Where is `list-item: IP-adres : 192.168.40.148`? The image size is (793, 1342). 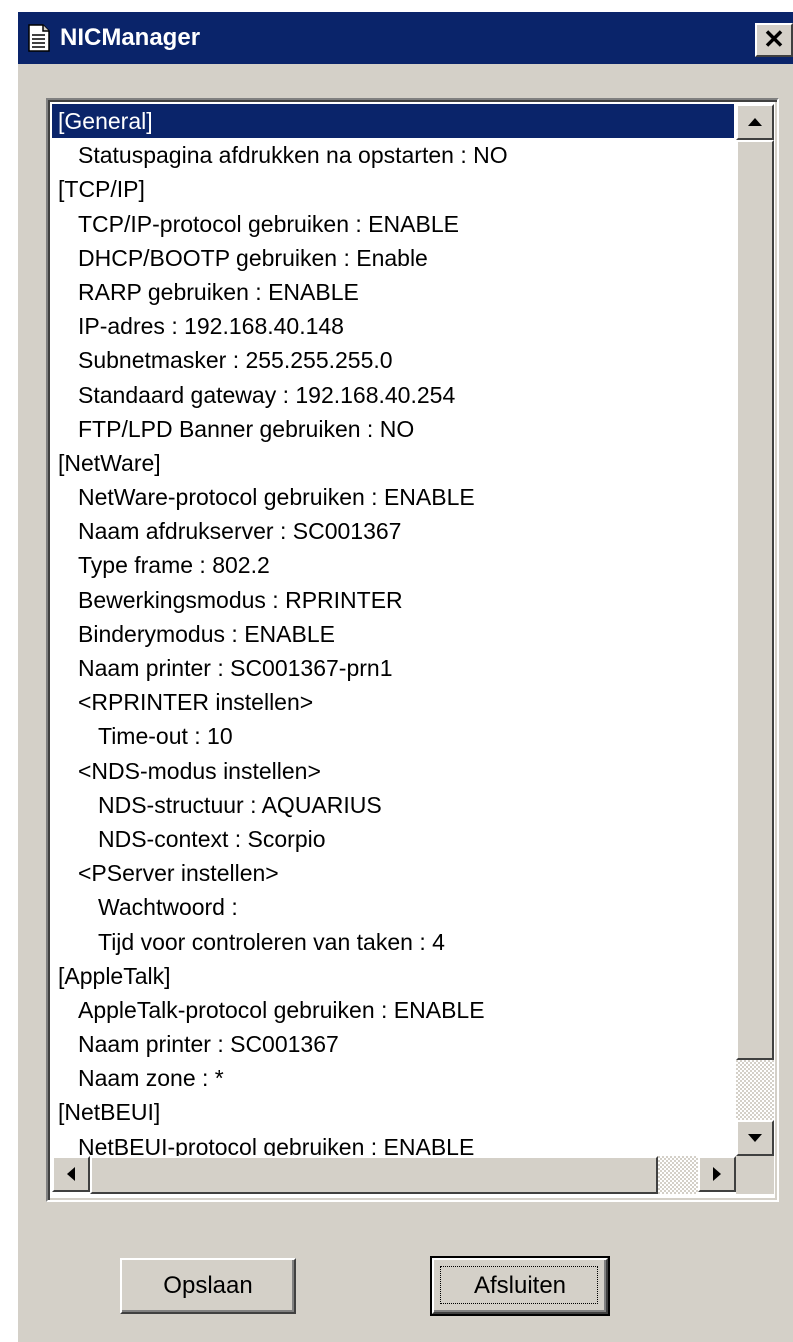 list-item: IP-adres : 192.168.40.148 is located at coordinates (393, 326).